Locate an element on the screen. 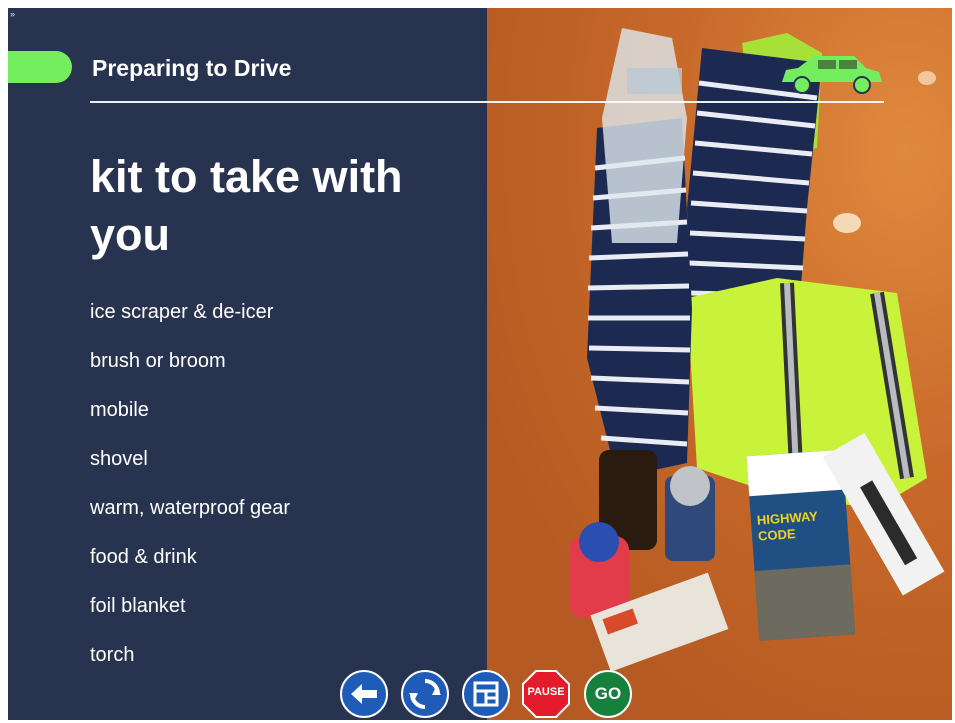  refresh-icon is located at coordinates (425, 694).